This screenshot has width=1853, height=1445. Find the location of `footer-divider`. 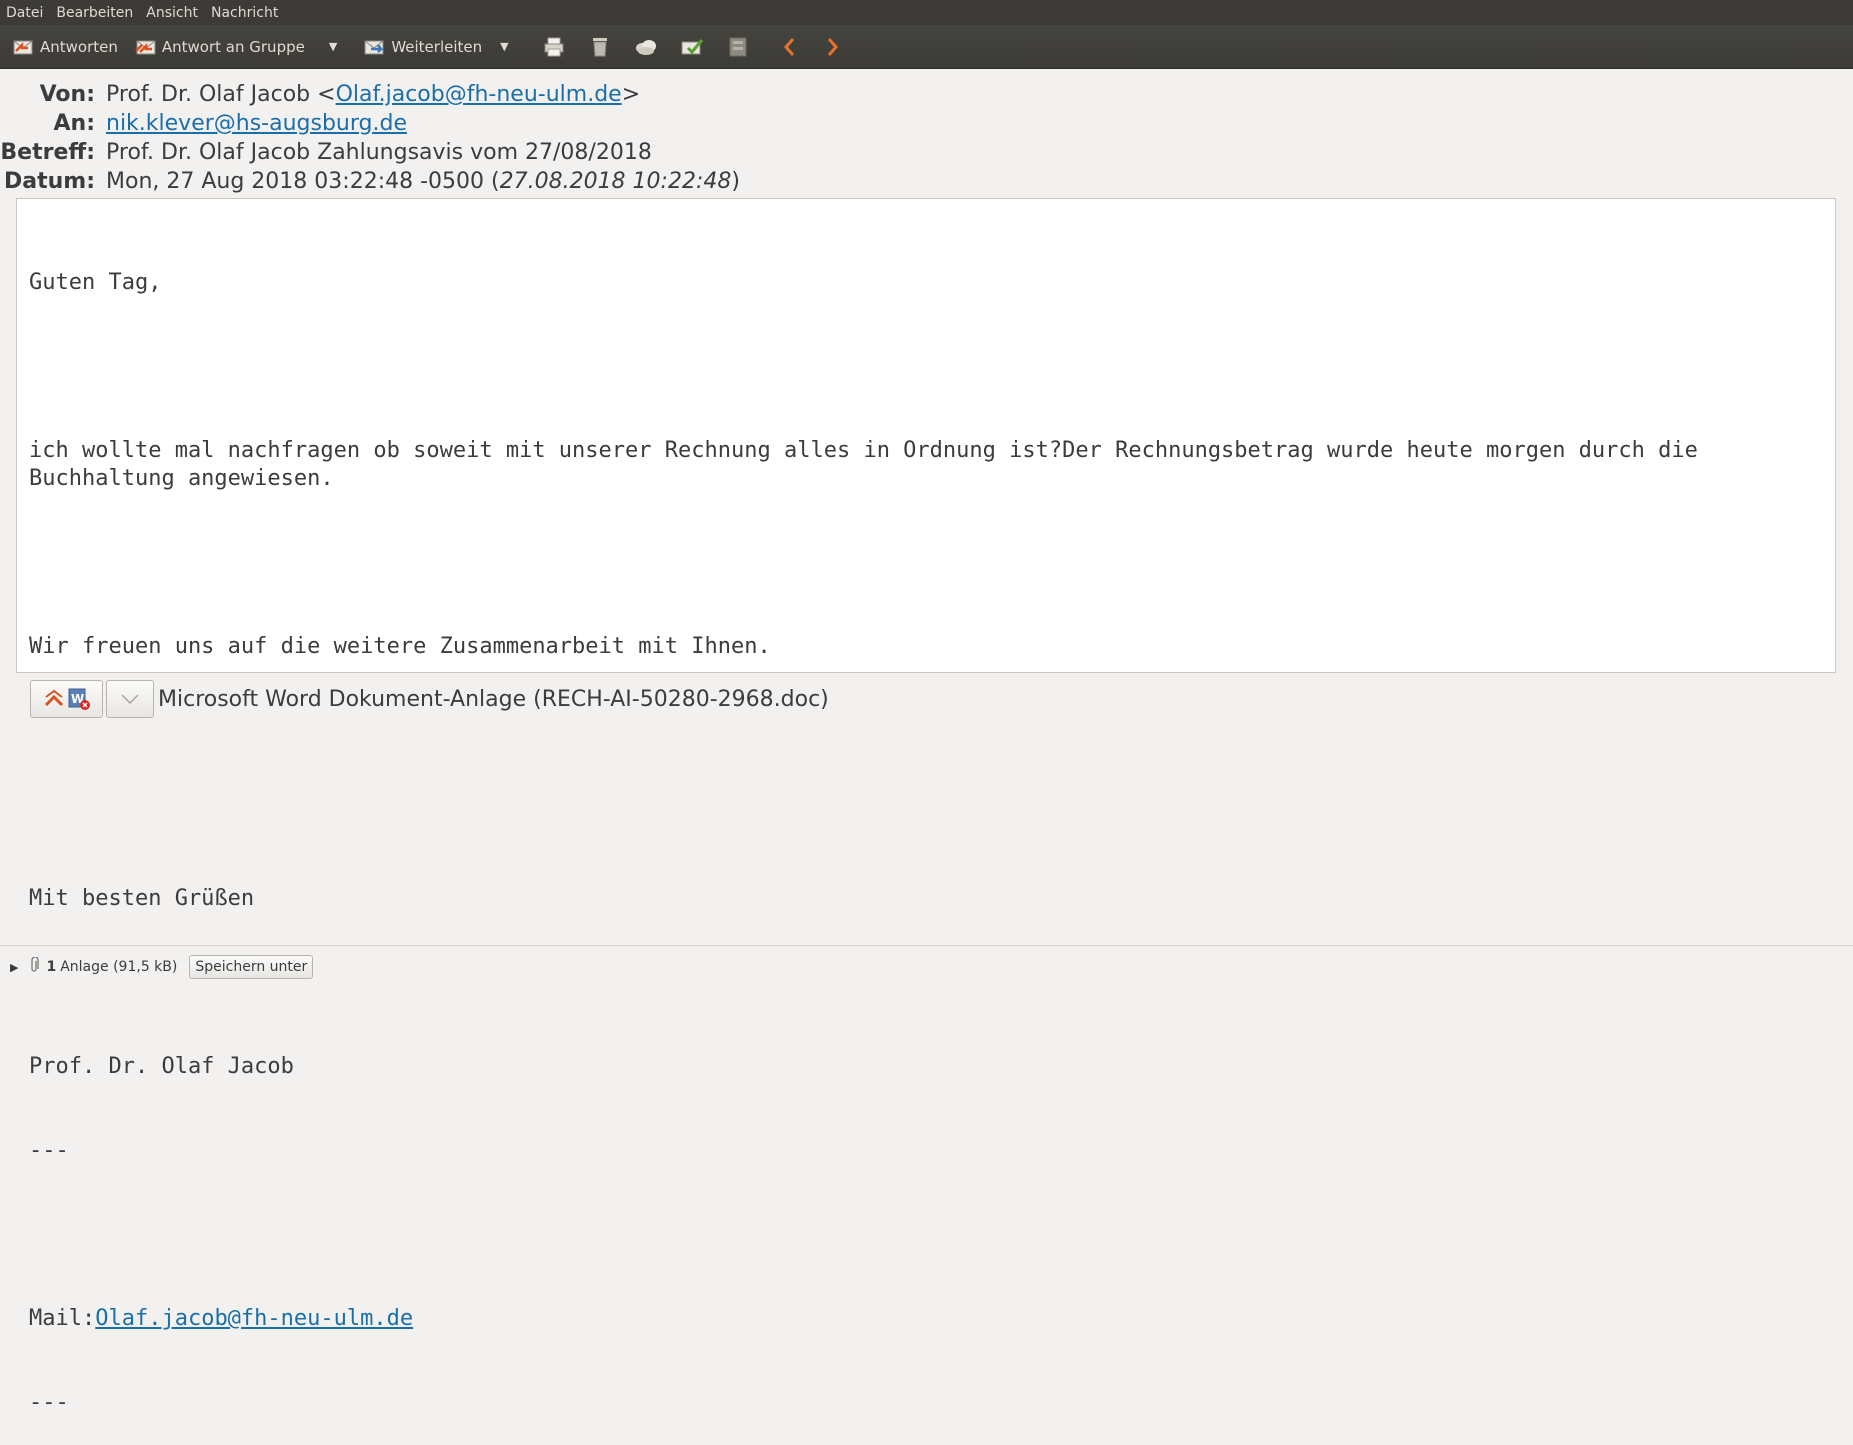

footer-divider is located at coordinates (926, 945).